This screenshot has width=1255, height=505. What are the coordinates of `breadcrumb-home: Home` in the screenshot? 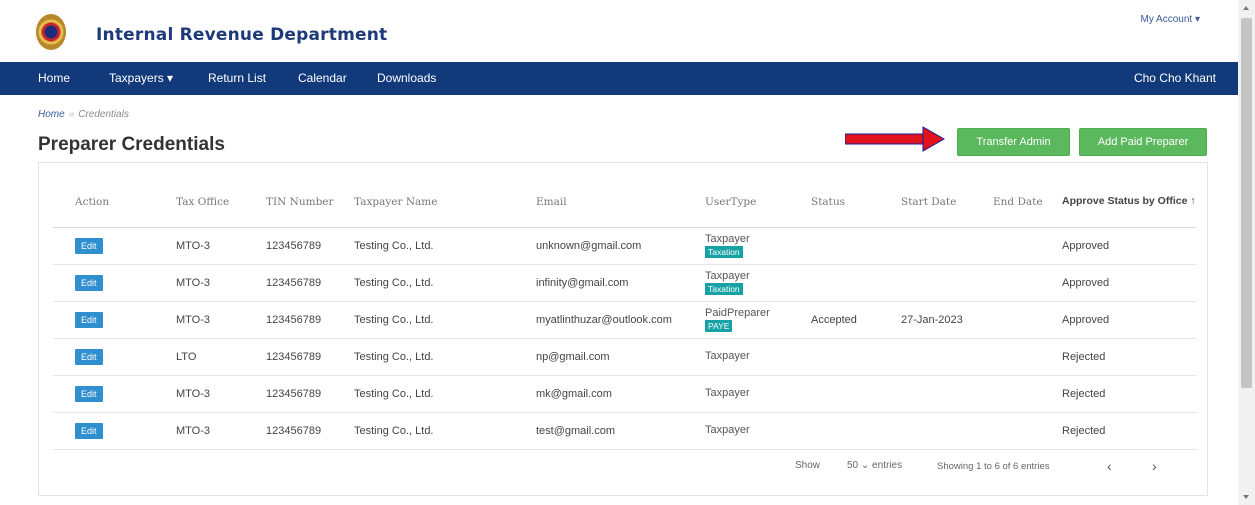 It's located at (51, 114).